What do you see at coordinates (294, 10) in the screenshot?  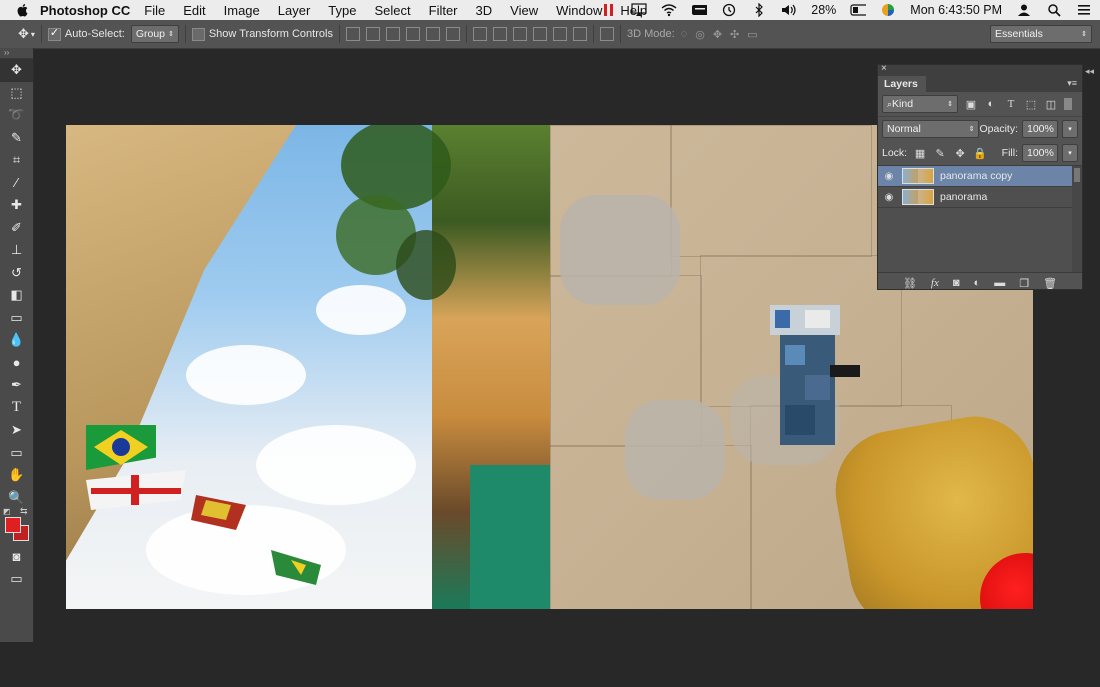 I see `menu-layer: Layer` at bounding box center [294, 10].